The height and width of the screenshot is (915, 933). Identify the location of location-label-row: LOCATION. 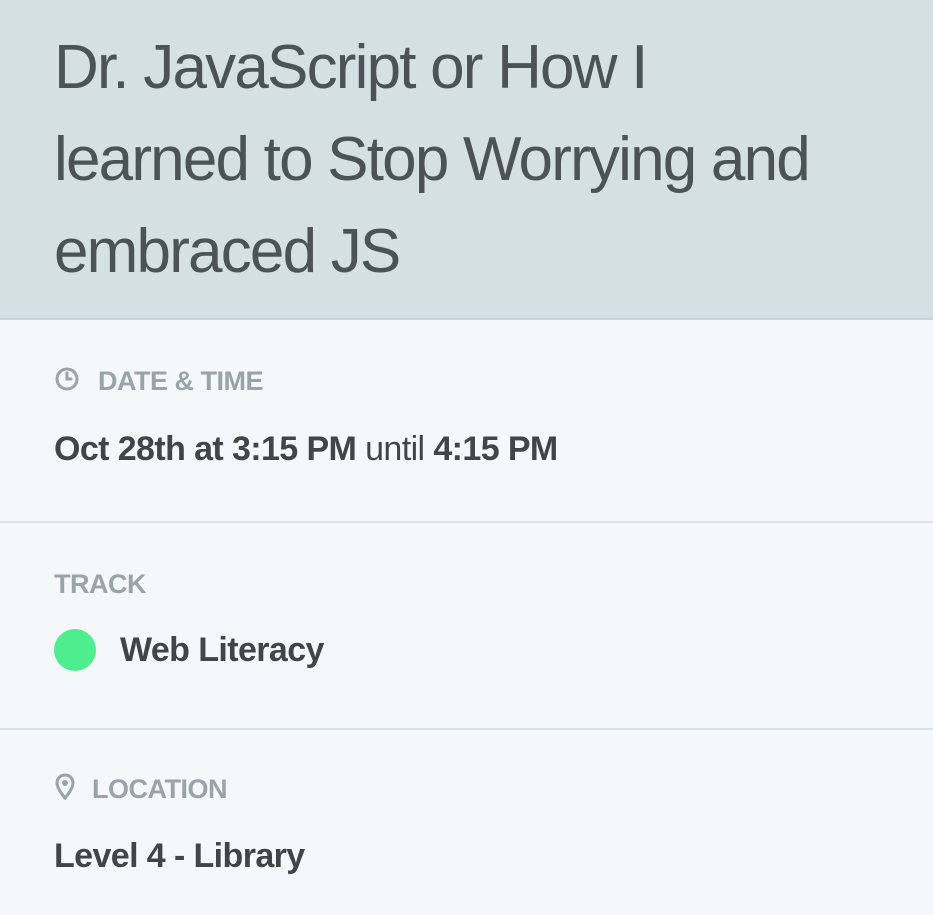
(140, 789).